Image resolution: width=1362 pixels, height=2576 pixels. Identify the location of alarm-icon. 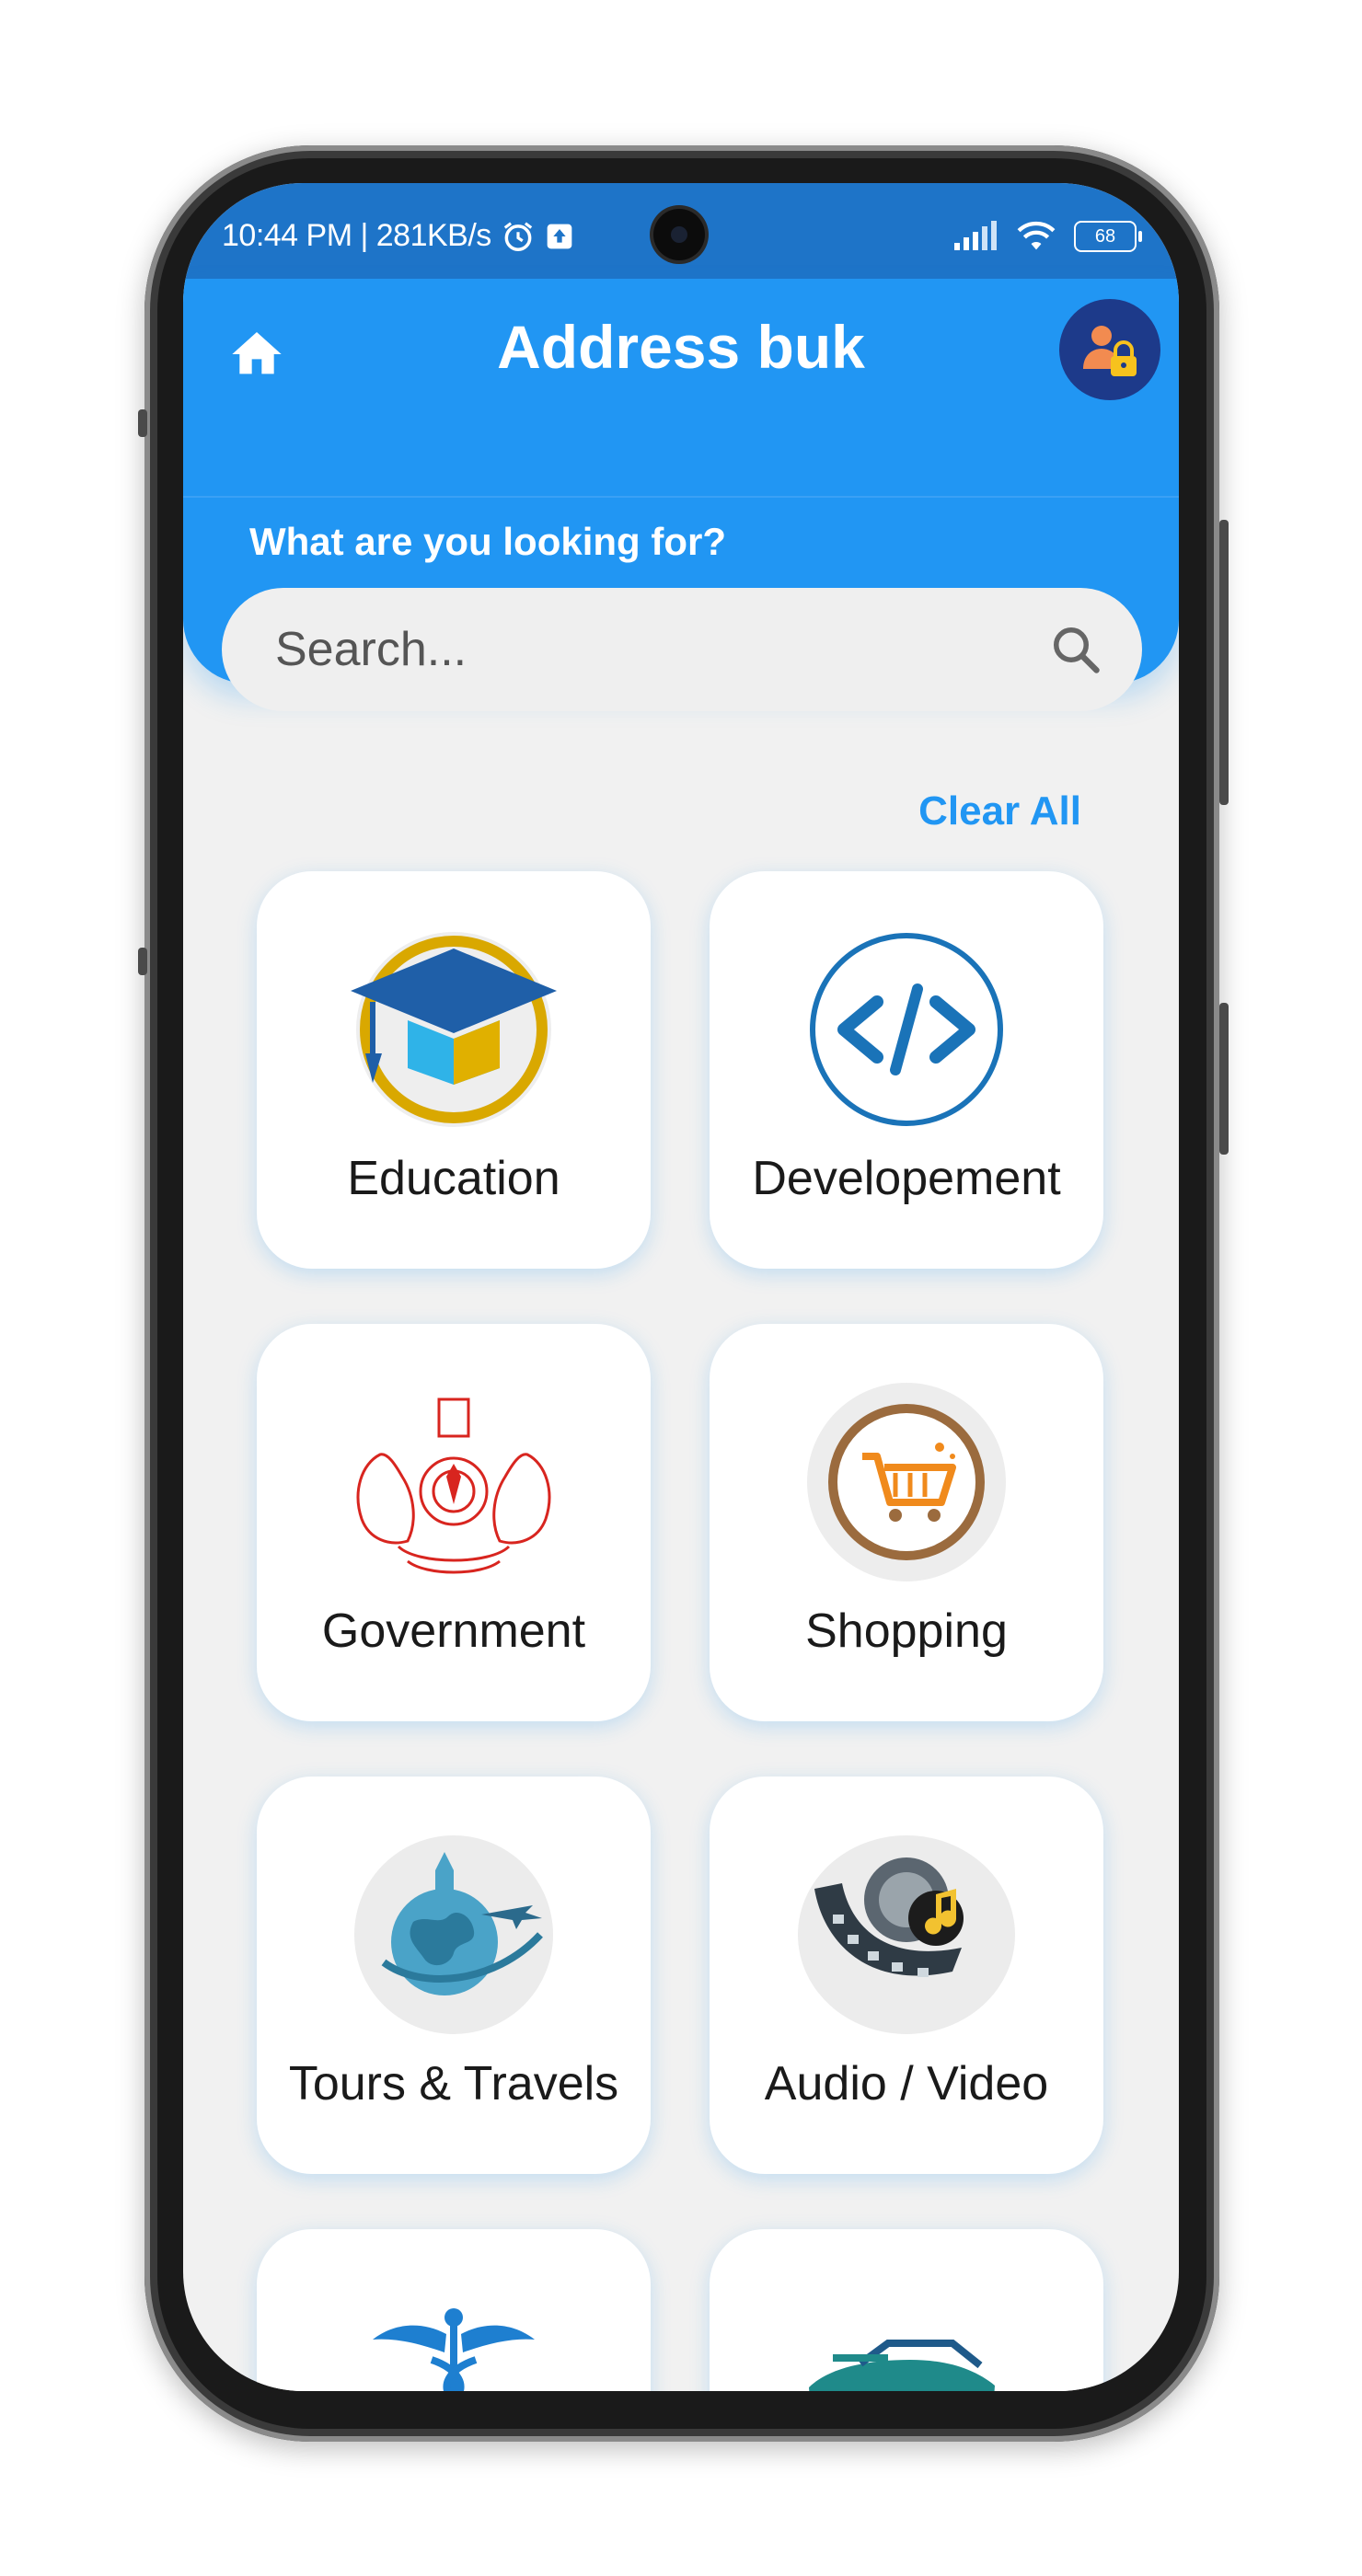
(518, 236).